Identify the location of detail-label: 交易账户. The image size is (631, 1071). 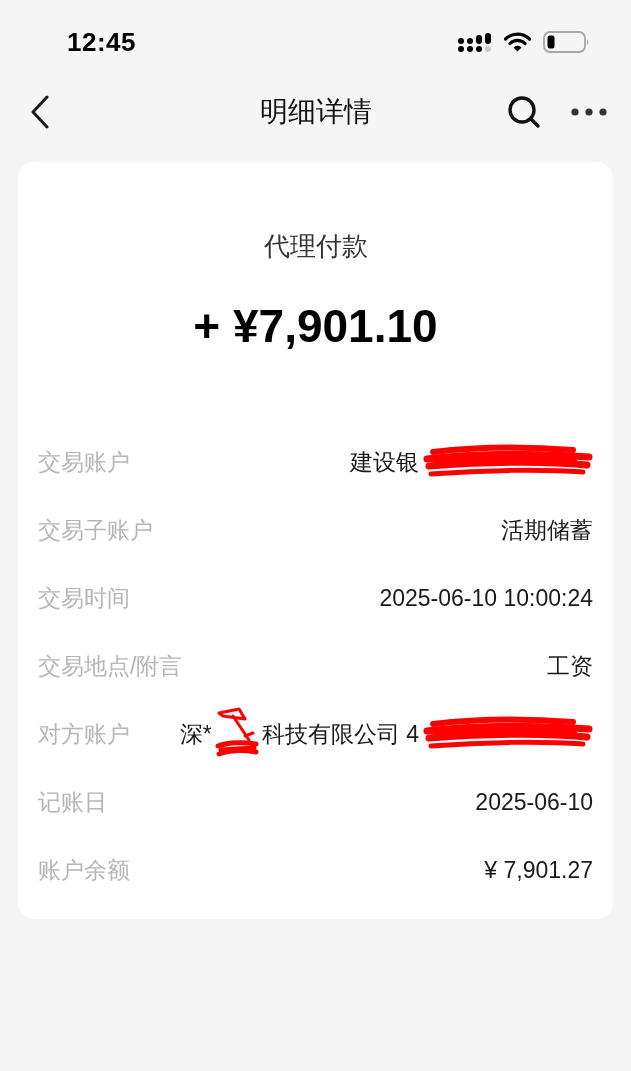
(84, 462).